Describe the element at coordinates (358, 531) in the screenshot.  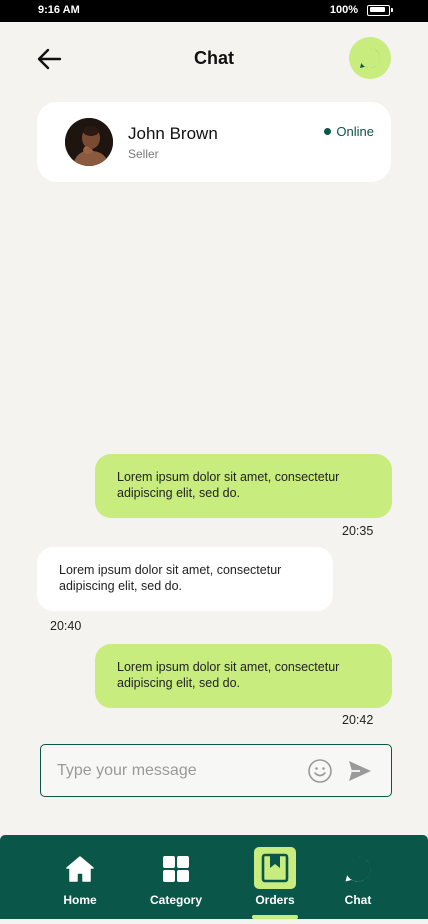
I see `message-time: 20:35` at that location.